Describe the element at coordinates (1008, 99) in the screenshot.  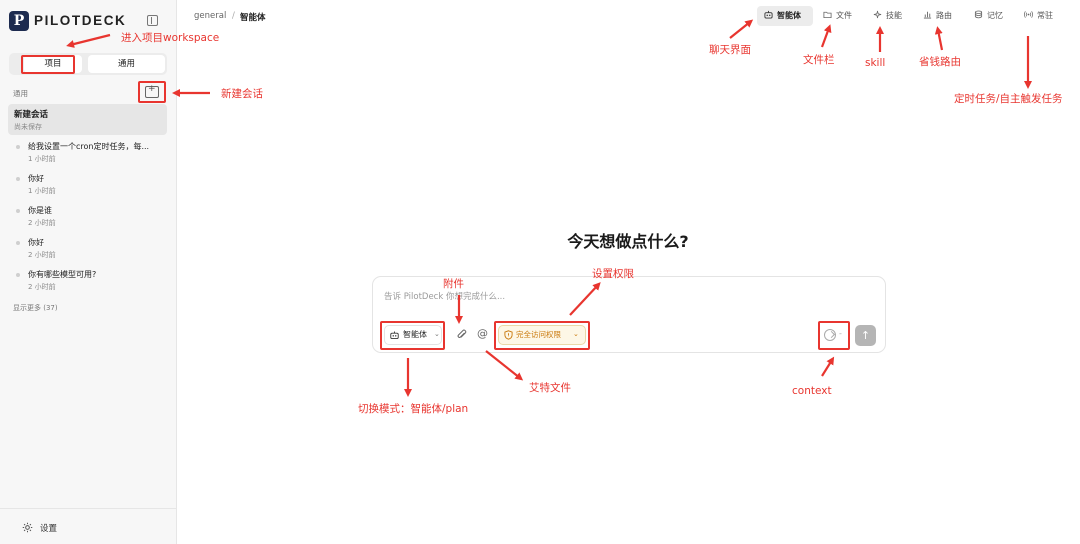
I see `annotation-scheduled: 定时任务/自主触发任务` at that location.